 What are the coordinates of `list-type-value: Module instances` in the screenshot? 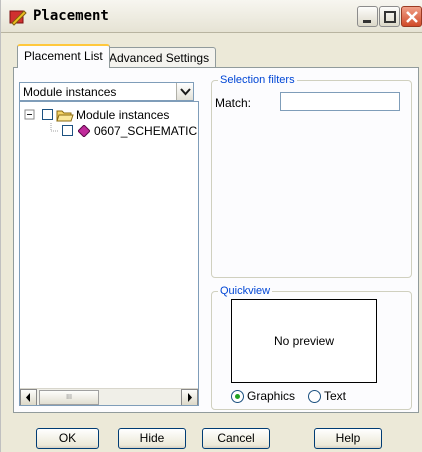 It's located at (70, 92).